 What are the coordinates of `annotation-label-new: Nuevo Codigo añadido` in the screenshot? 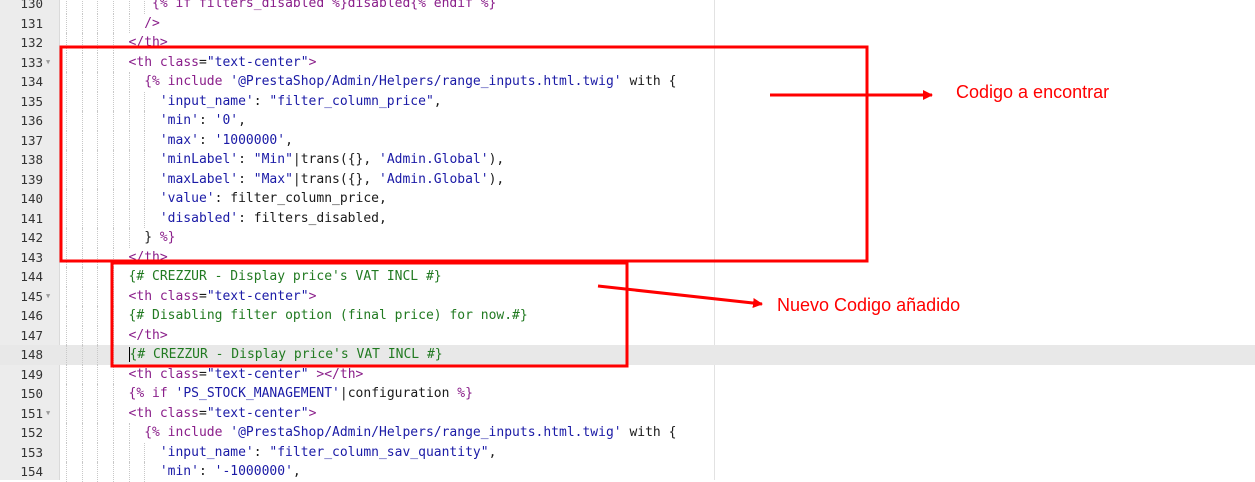 It's located at (869, 305).